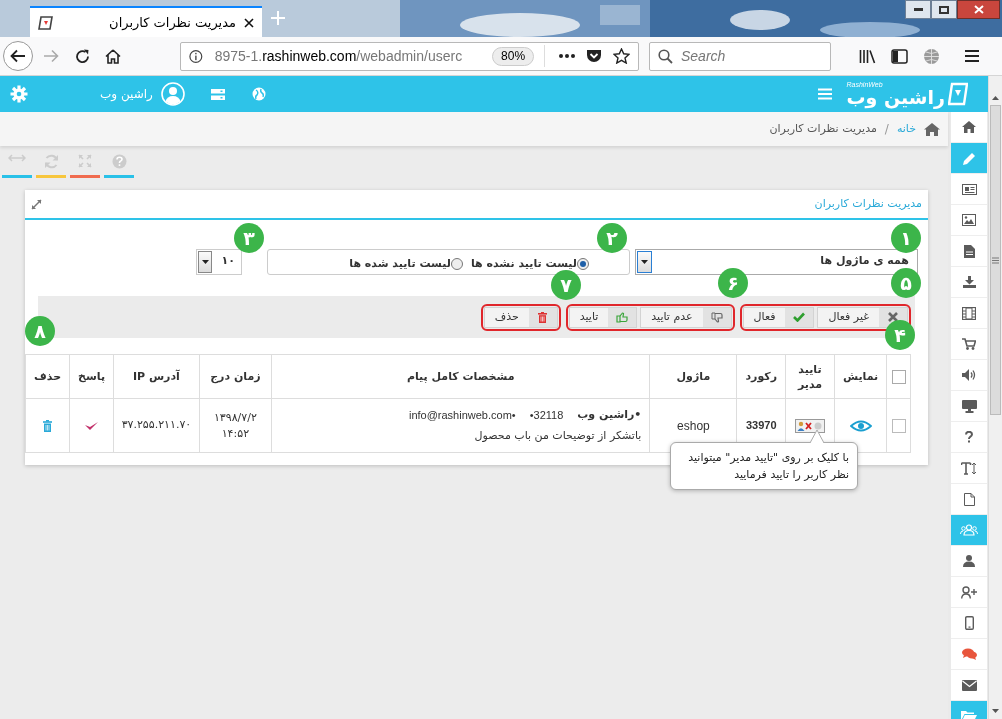 The width and height of the screenshot is (1002, 719). I want to click on expand-icon, so click(85, 161).